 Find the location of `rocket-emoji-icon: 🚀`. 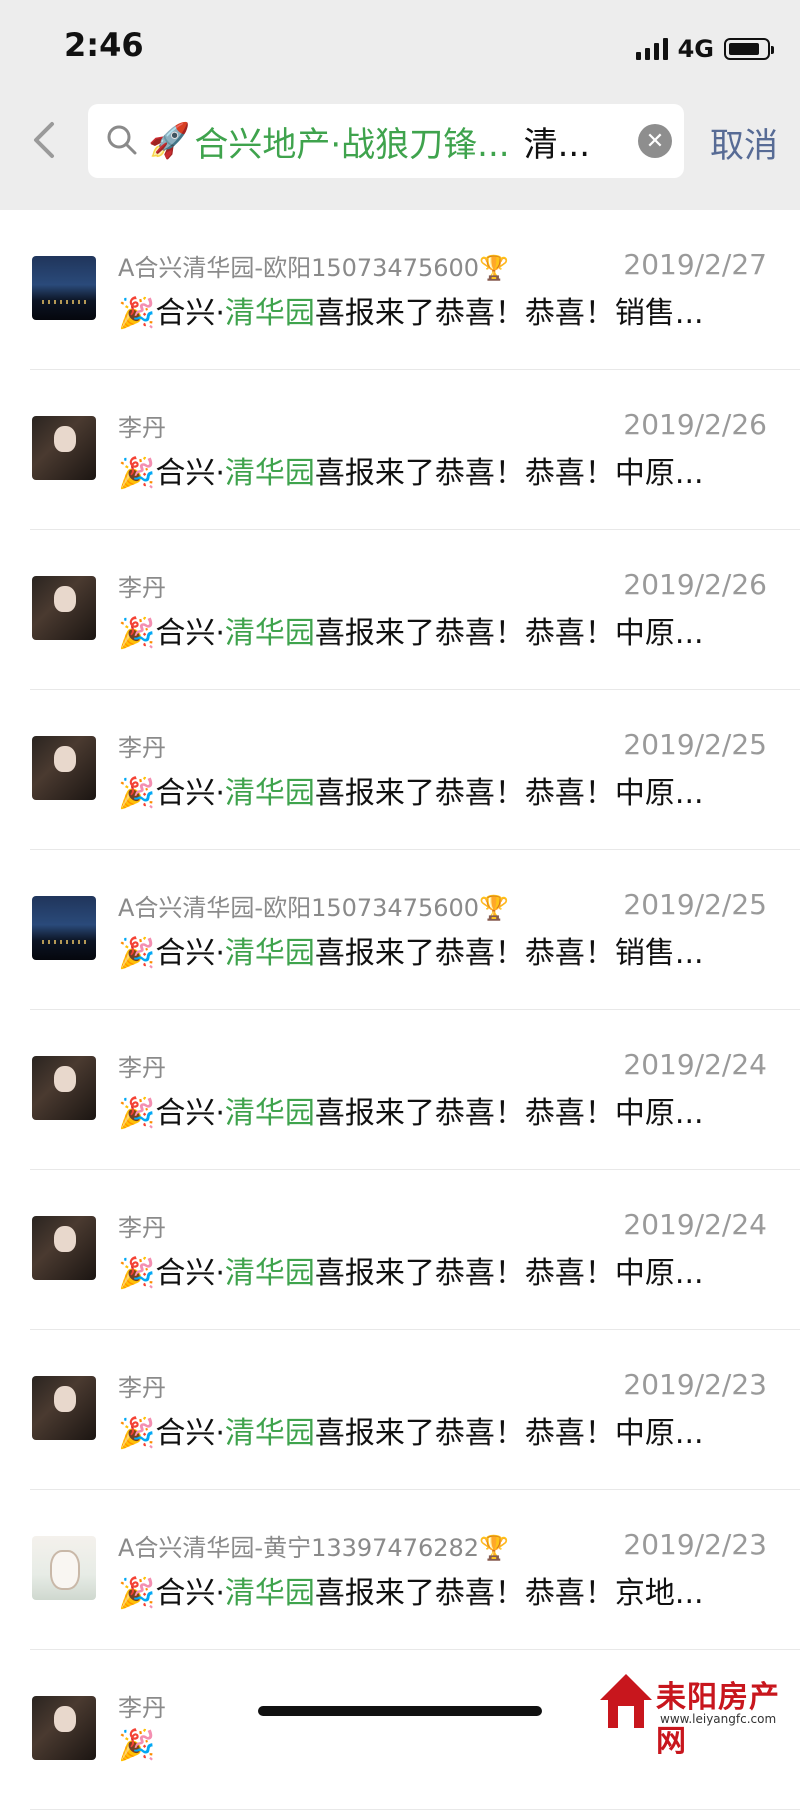

rocket-emoji-icon: 🚀 is located at coordinates (169, 141).